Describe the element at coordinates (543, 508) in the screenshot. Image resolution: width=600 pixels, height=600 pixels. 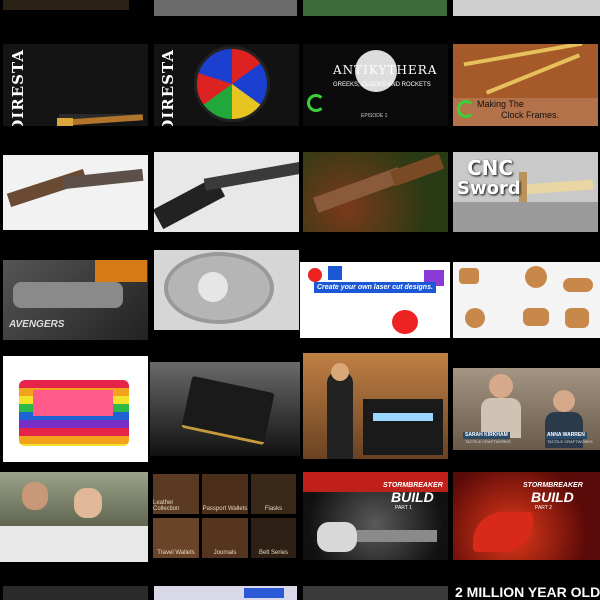
I see `stormbreaker-part: PART 2` at that location.